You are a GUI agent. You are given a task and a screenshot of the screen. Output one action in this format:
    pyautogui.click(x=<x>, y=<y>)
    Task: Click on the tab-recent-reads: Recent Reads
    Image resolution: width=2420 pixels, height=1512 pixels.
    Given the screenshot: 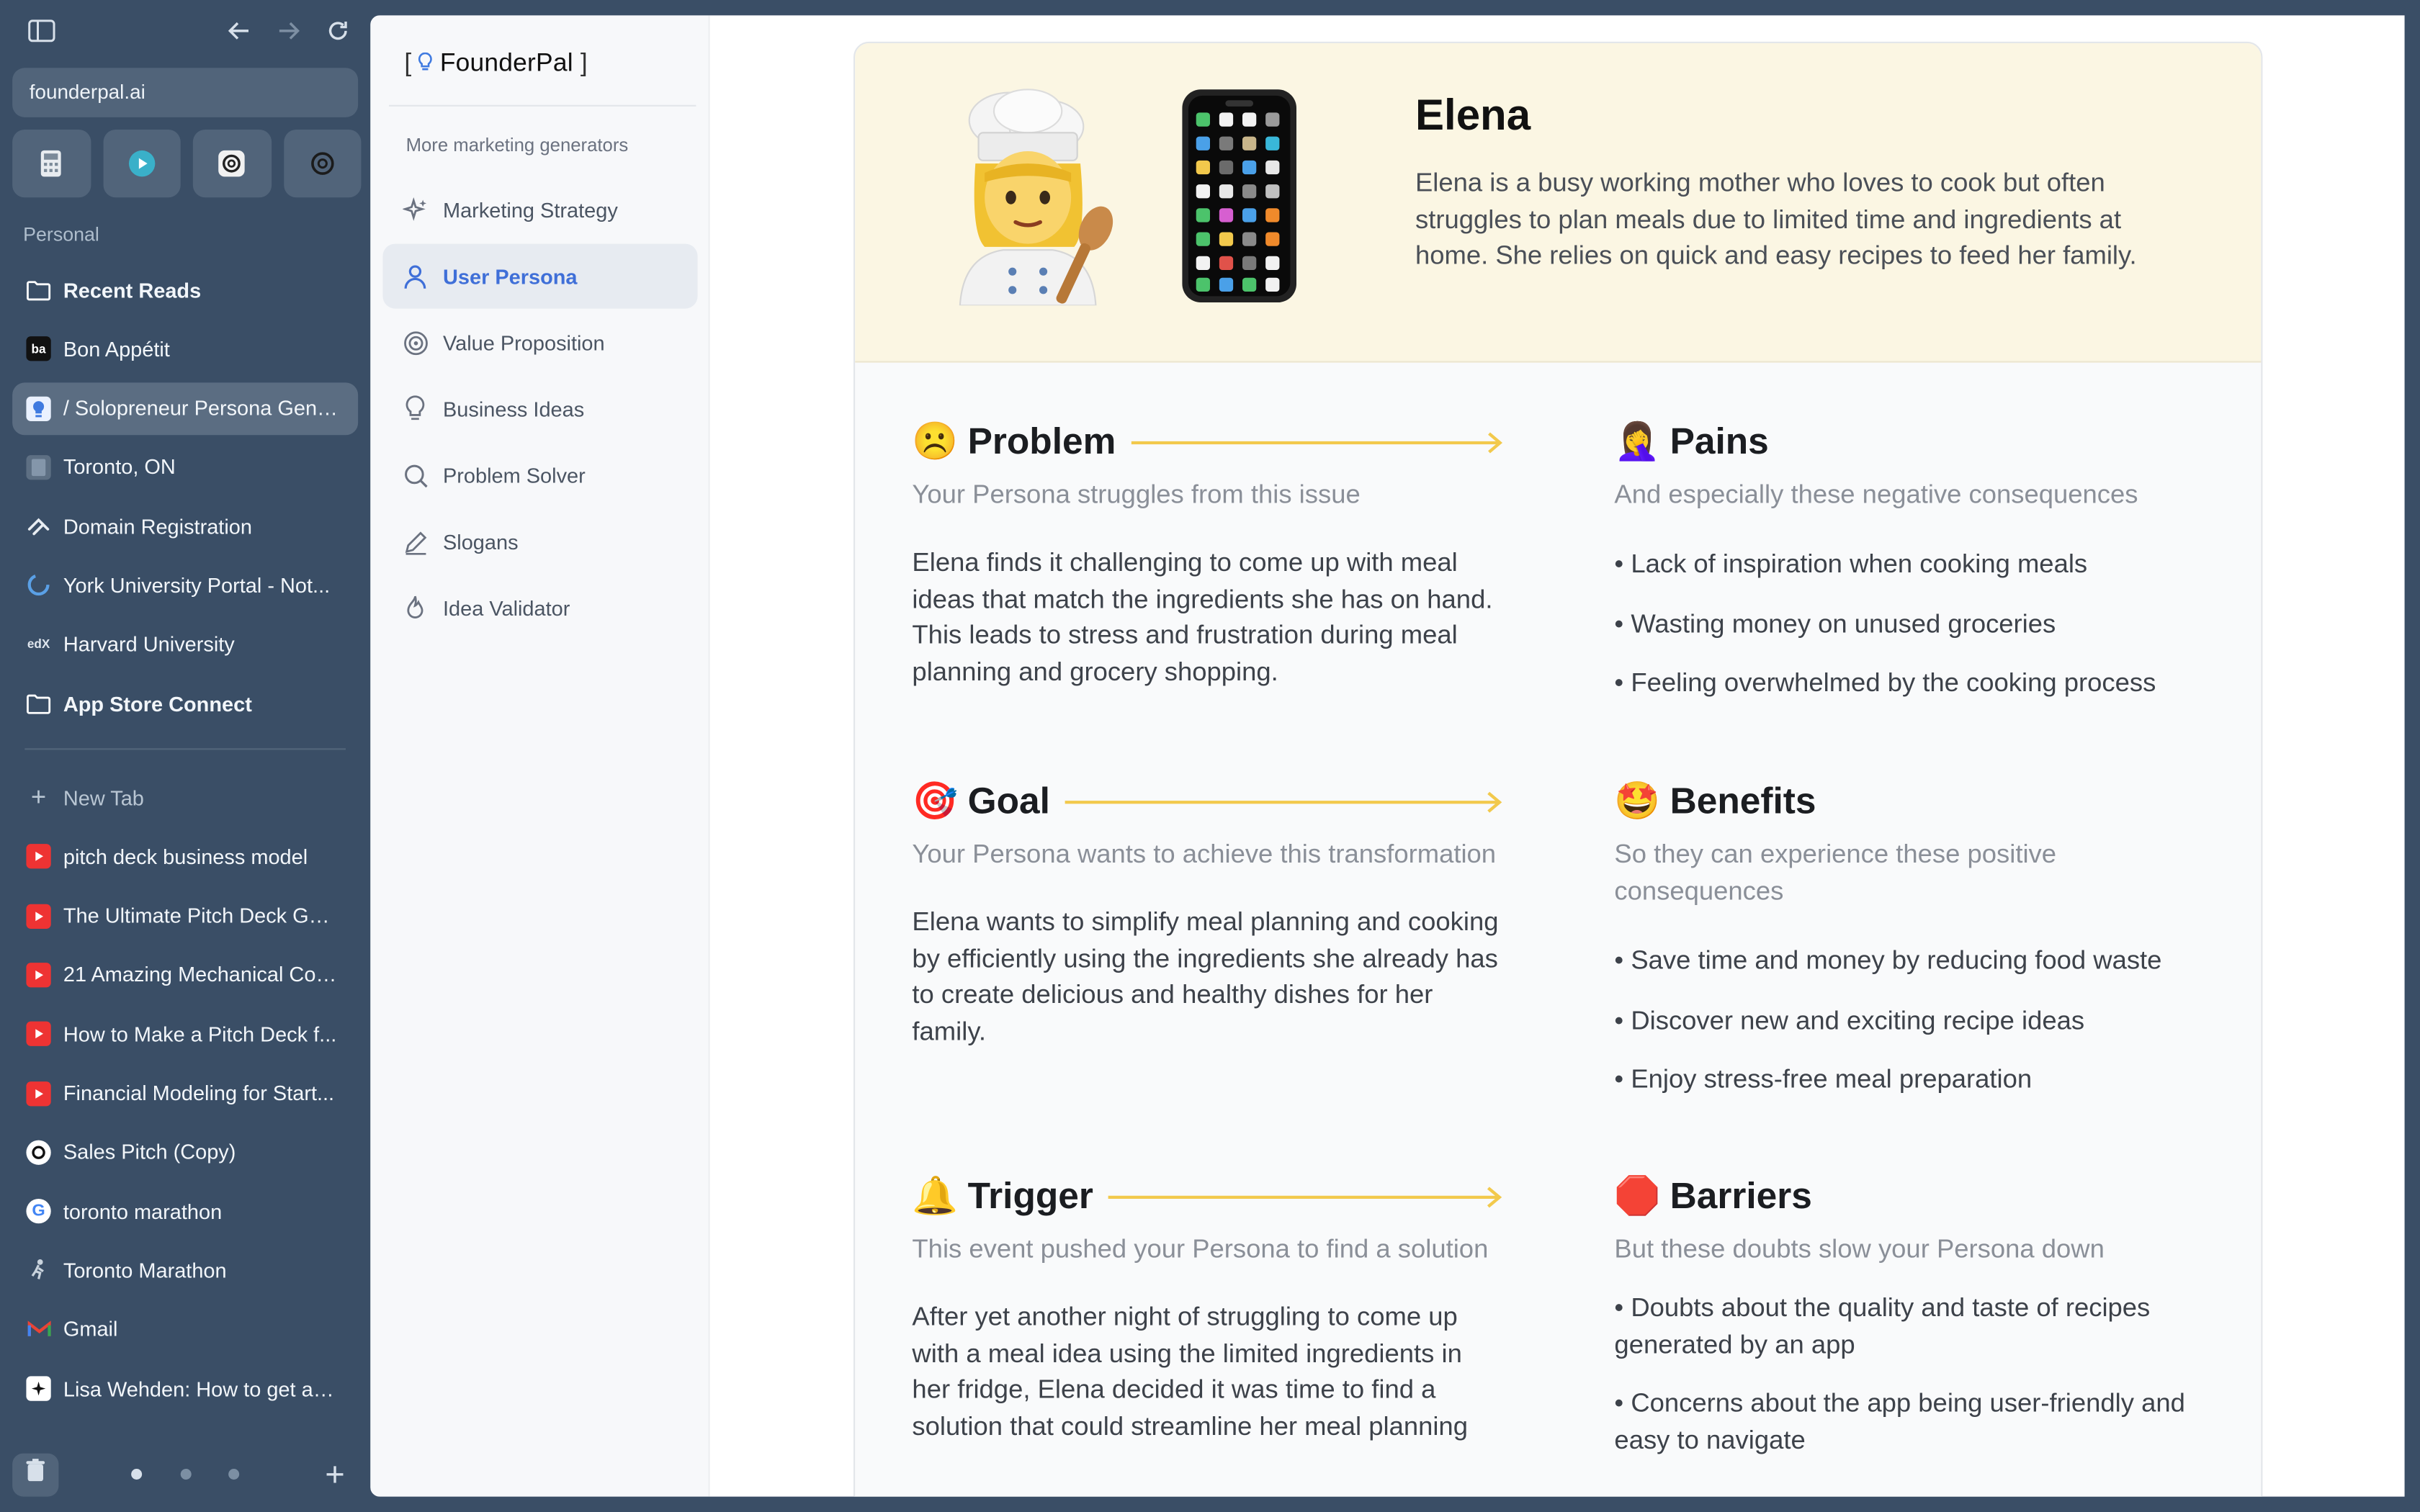 What is the action you would take?
    pyautogui.click(x=185, y=290)
    